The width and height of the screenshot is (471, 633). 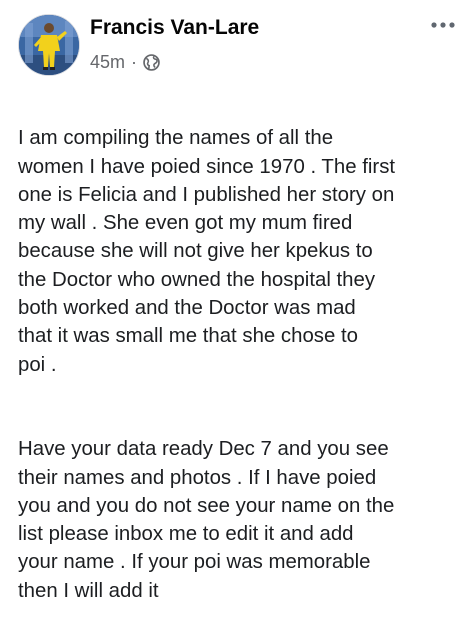 What do you see at coordinates (443, 25) in the screenshot?
I see `more-options-icon` at bounding box center [443, 25].